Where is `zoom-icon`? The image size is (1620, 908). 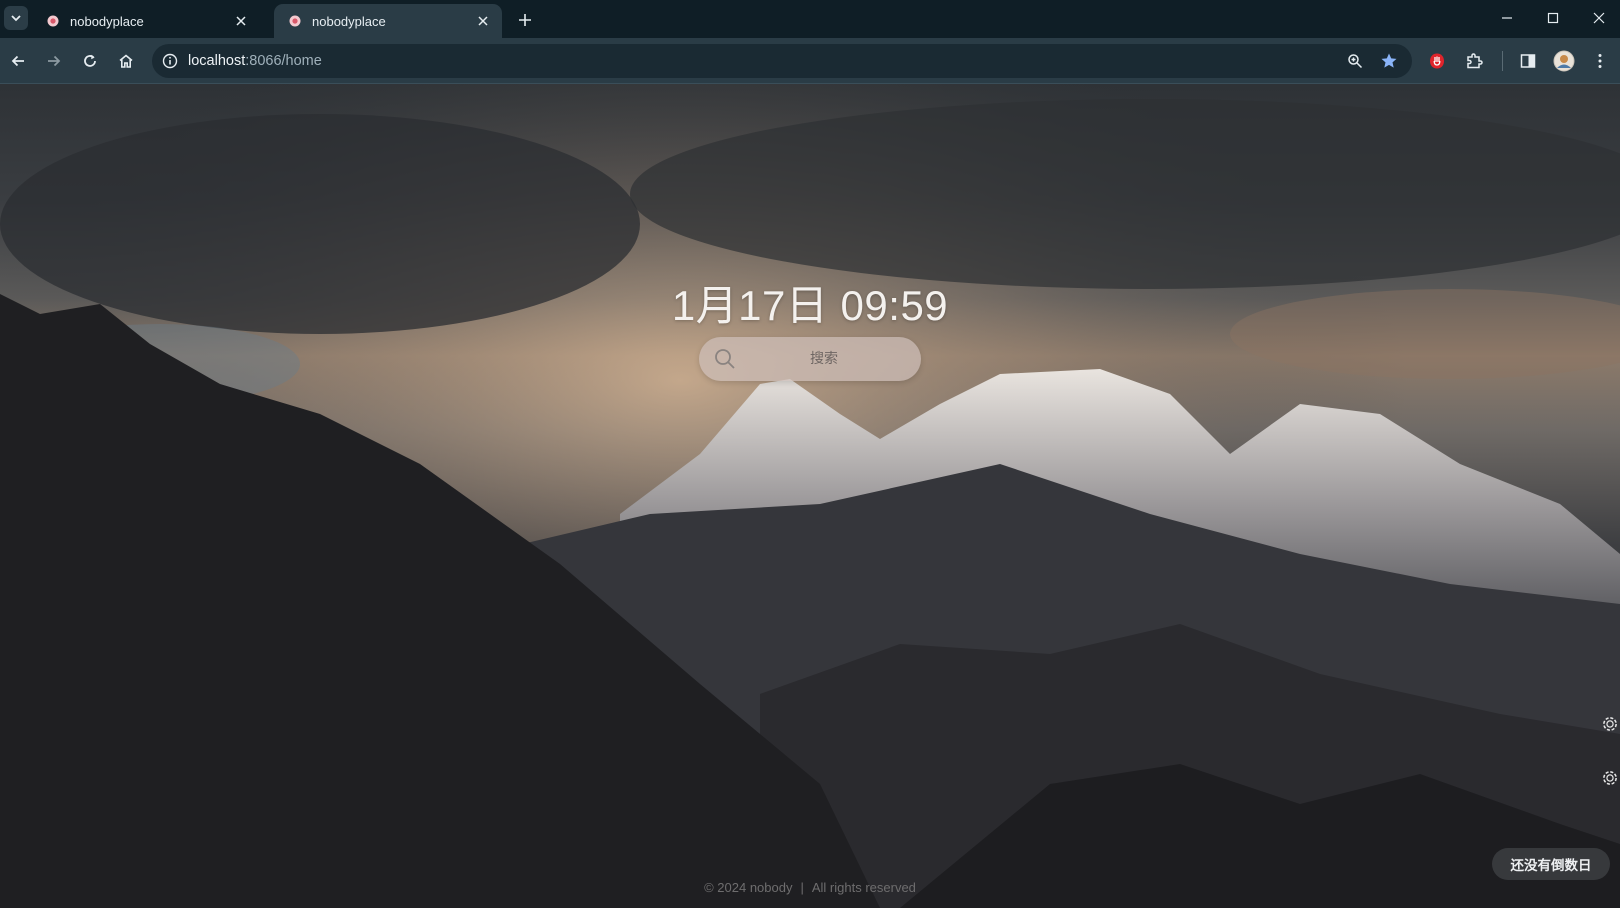
zoom-icon is located at coordinates (1355, 61).